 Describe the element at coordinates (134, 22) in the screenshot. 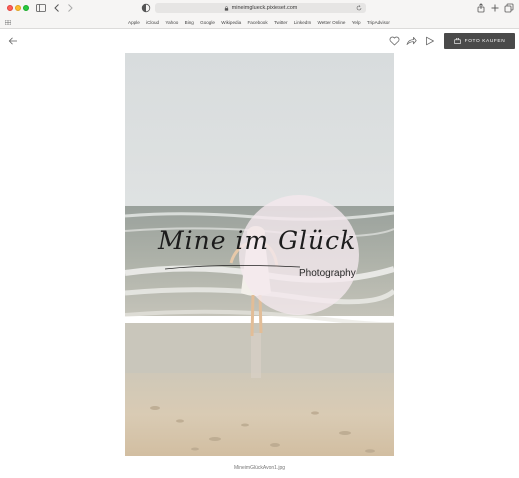

I see `favorite-apple: Apple` at that location.